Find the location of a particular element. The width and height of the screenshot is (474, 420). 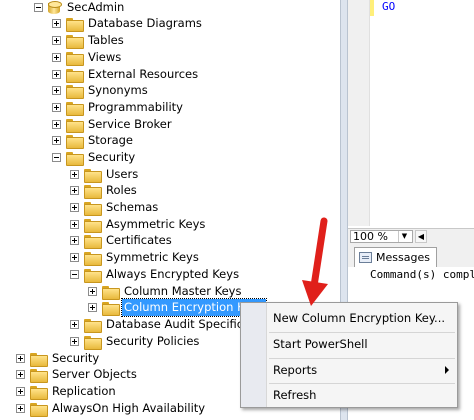

tree-node-programmability: Programmability is located at coordinates (118, 107).